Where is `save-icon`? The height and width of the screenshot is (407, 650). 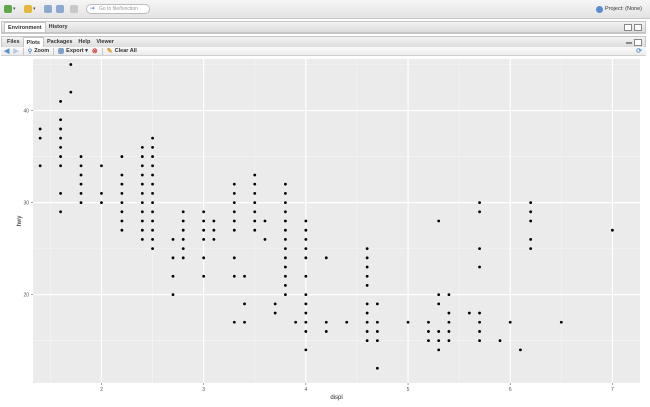
save-icon is located at coordinates (48, 9).